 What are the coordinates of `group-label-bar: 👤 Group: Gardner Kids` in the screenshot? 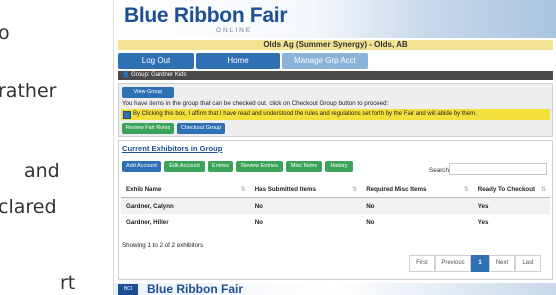 It's located at (335, 75).